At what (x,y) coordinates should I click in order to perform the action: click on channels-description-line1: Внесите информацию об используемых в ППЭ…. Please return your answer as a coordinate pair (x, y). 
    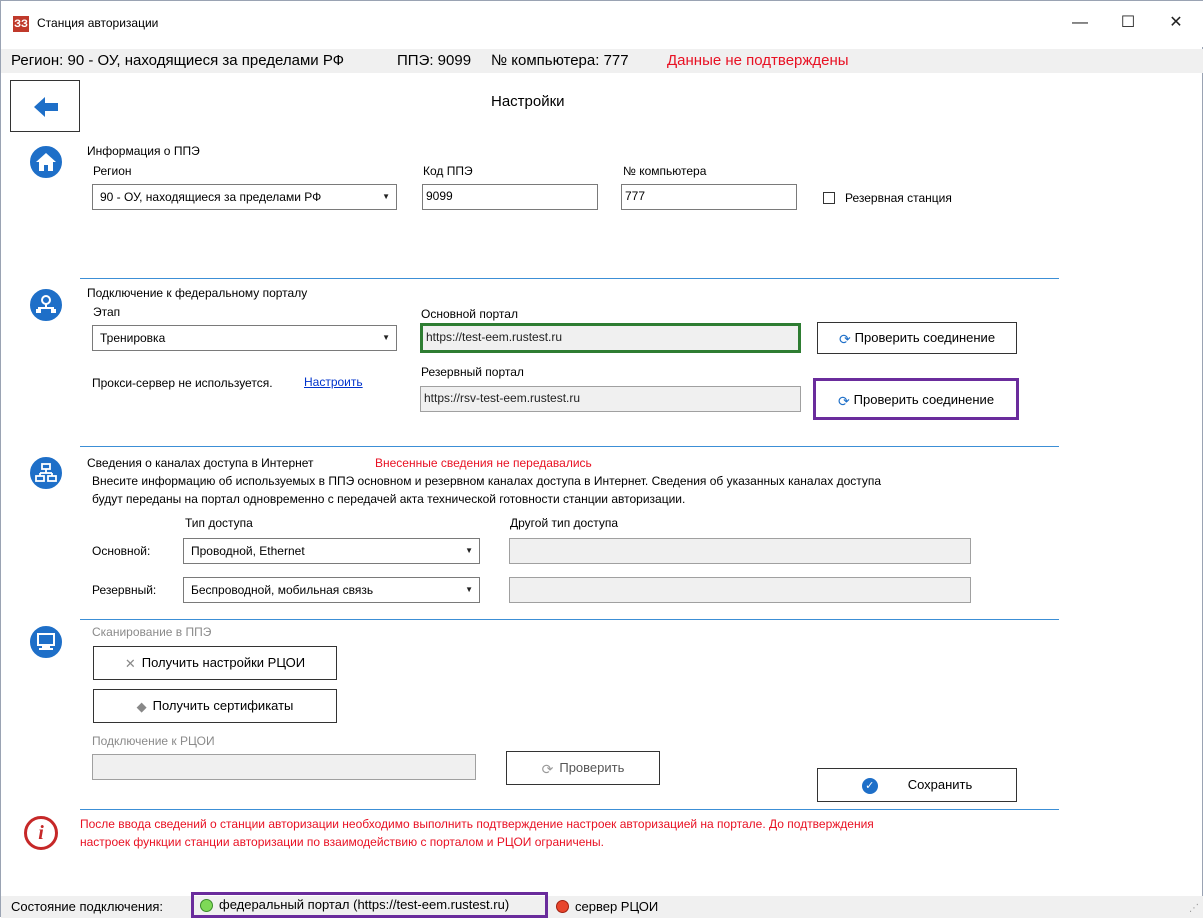
    Looking at the image, I should click on (487, 481).